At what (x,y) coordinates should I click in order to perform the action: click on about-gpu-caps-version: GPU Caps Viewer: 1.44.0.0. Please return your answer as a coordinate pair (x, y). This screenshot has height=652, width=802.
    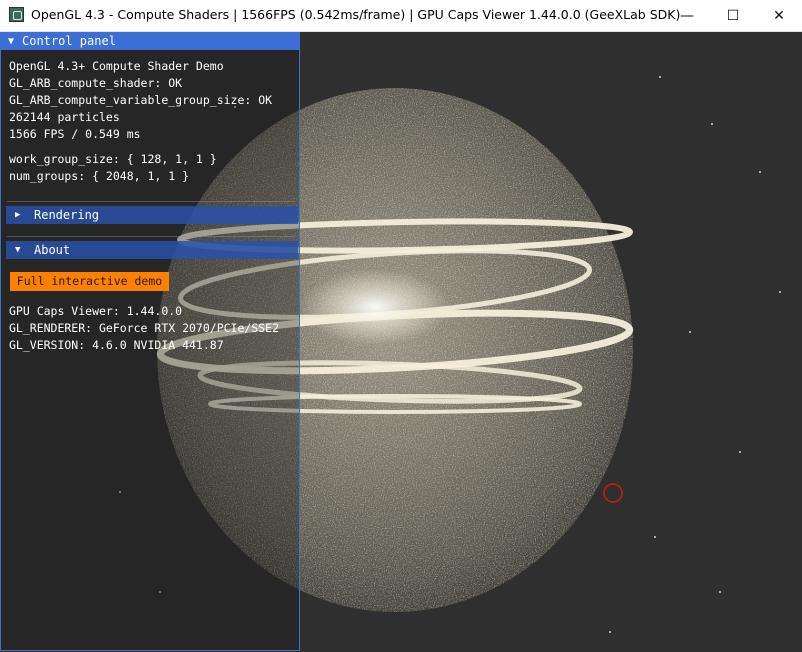
    Looking at the image, I should click on (96, 311).